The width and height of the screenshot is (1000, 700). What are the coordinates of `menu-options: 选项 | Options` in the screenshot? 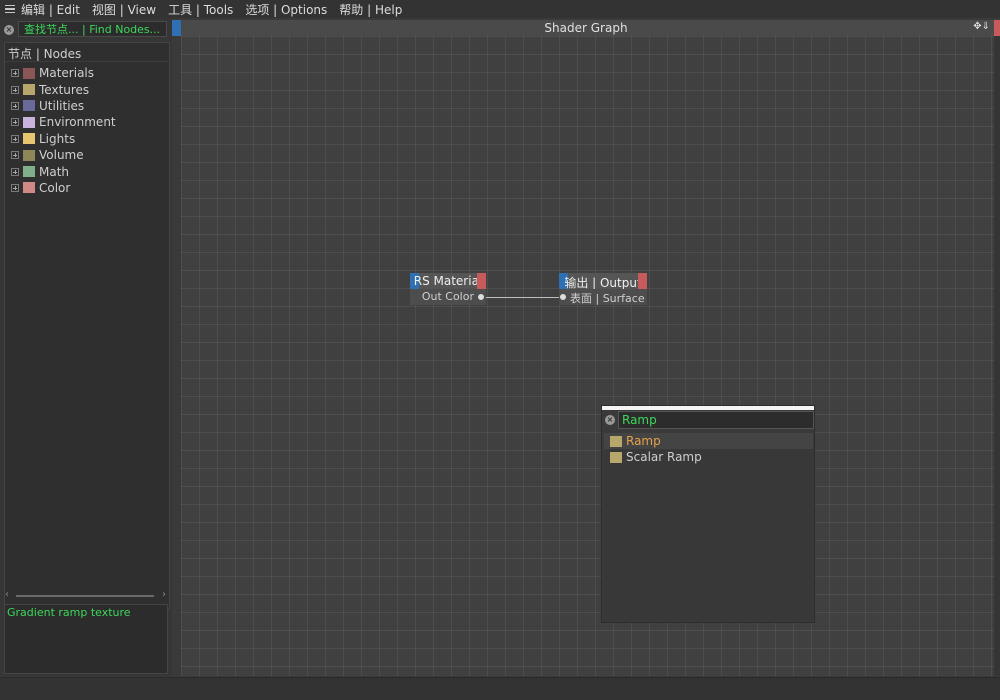 It's located at (286, 9).